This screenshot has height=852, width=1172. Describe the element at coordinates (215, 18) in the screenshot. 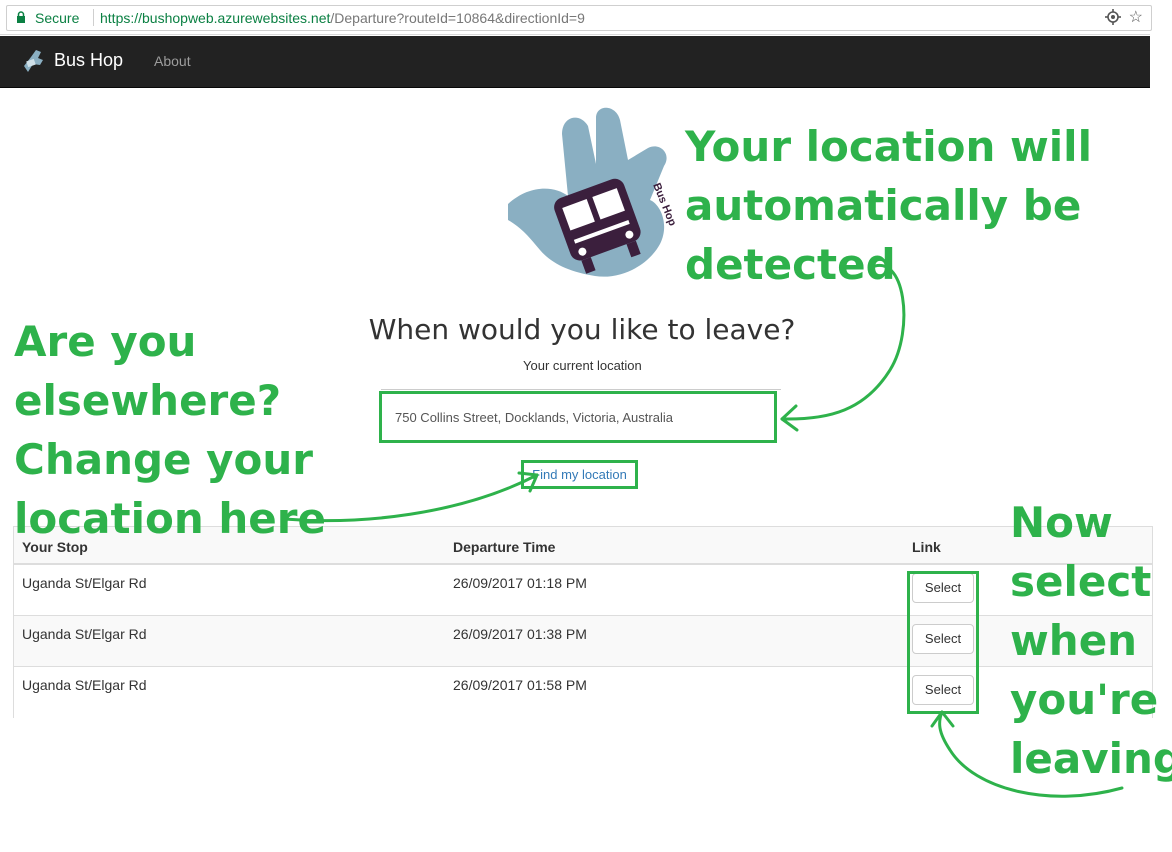

I see `url-host: https://bushopweb.azurewebsites.net` at that location.